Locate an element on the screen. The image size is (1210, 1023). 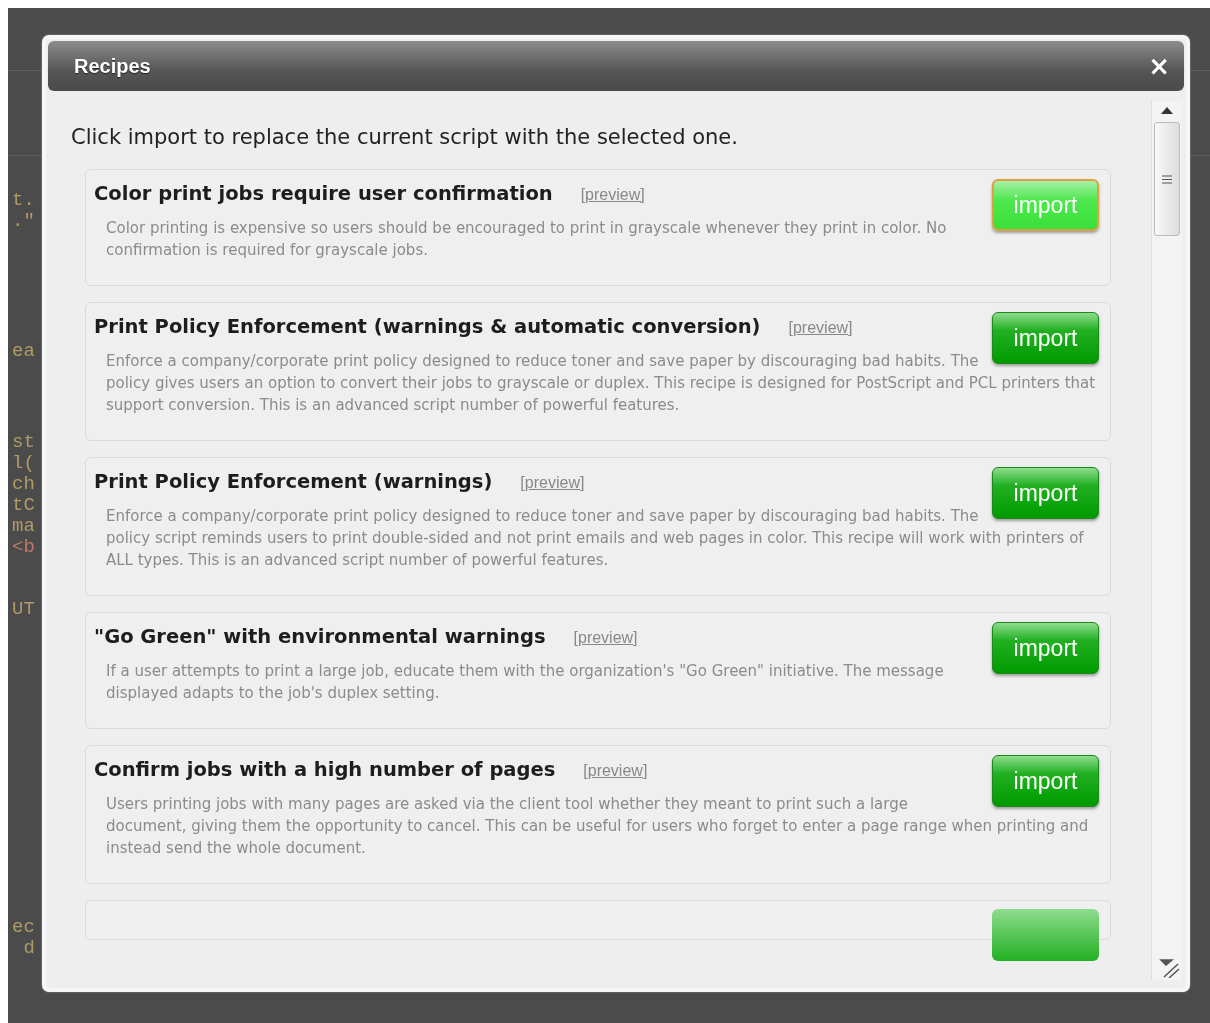
recipe-title: Print Policy Enforcement (warnings & automatic conversion) is located at coordinates (427, 326).